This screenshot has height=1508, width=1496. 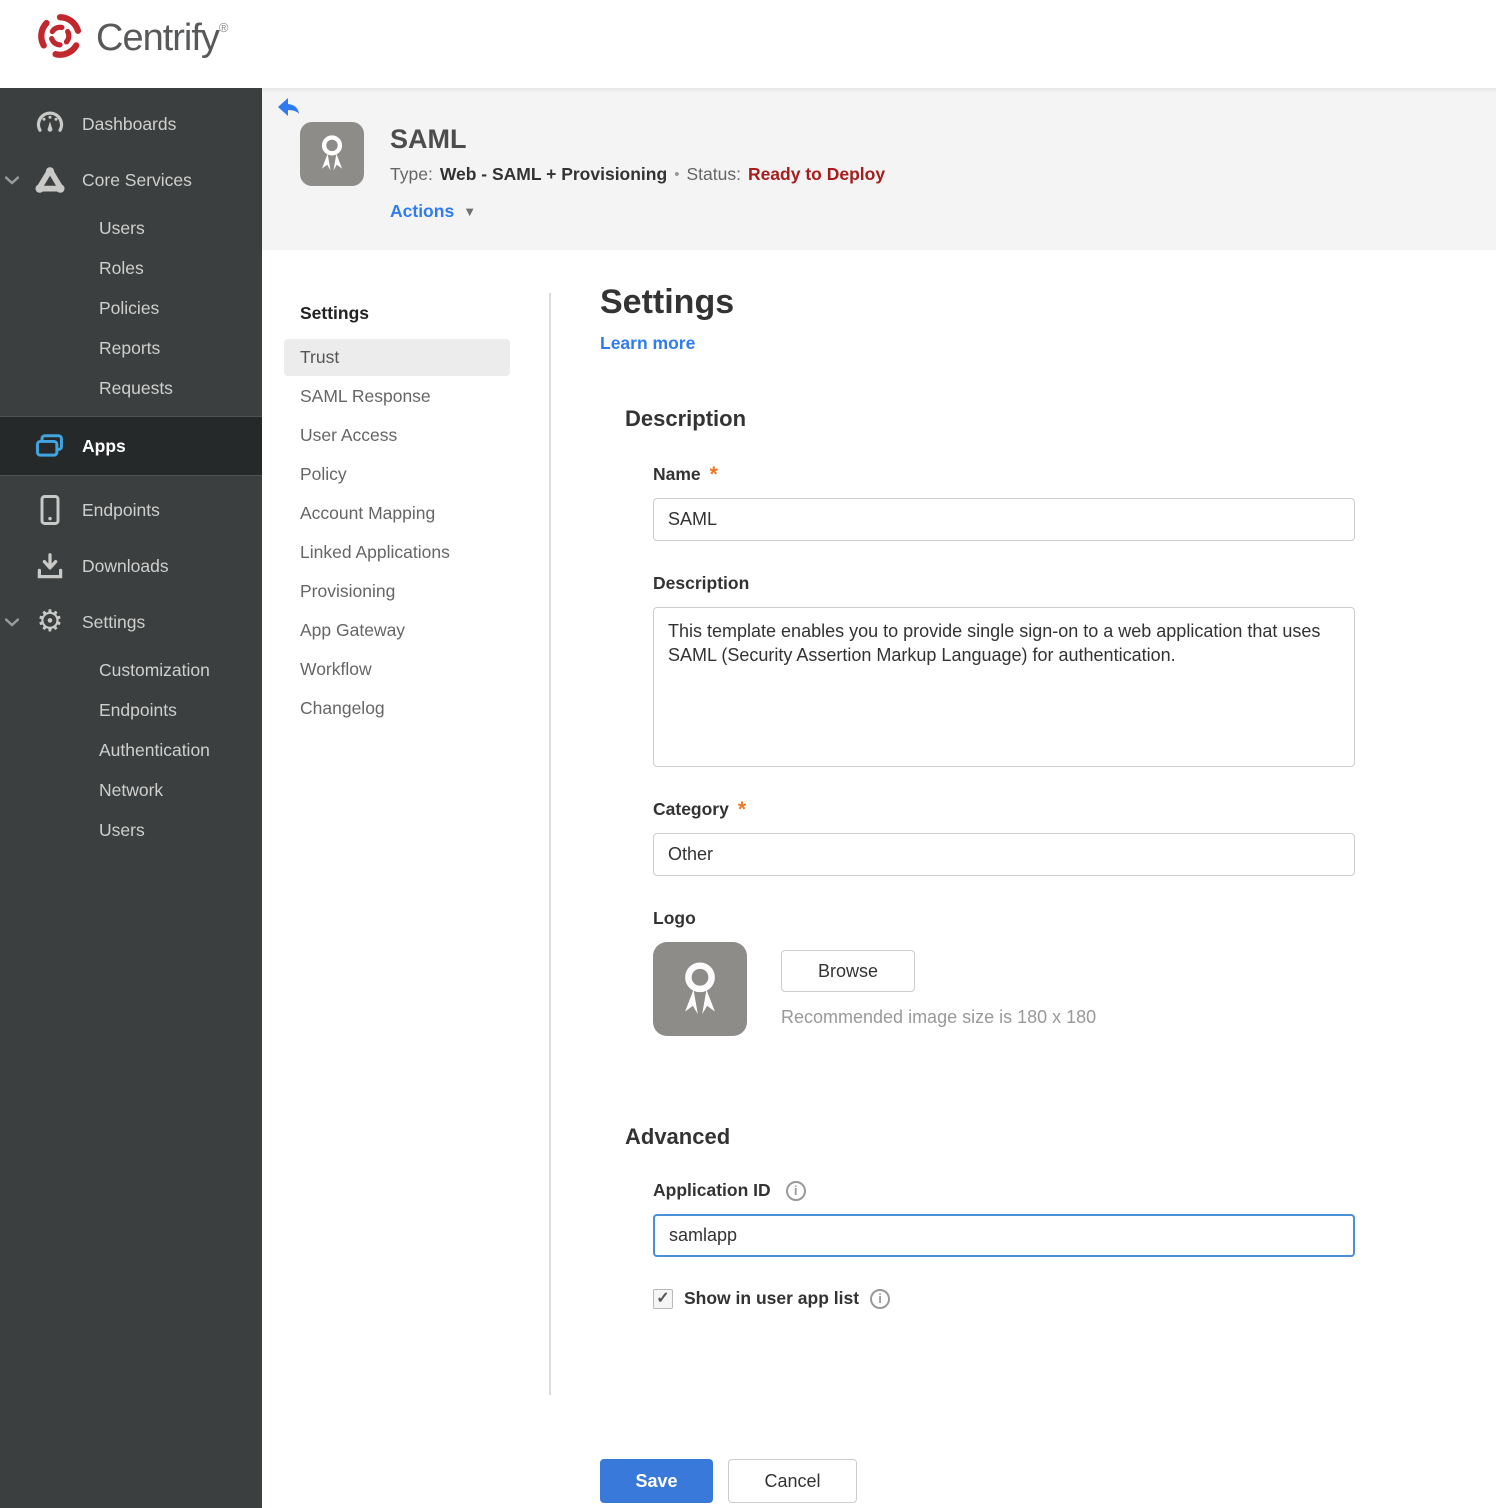 I want to click on description-section-heading: Description, so click(x=686, y=418).